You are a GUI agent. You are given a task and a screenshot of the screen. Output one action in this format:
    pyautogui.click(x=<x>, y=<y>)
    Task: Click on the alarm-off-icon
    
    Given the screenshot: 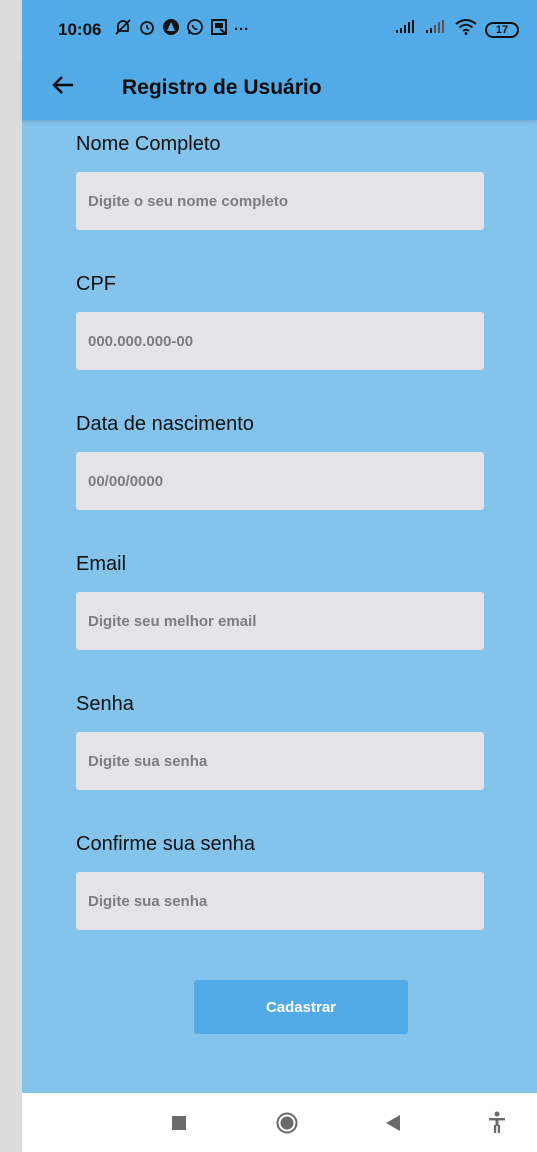 What is the action you would take?
    pyautogui.click(x=123, y=29)
    